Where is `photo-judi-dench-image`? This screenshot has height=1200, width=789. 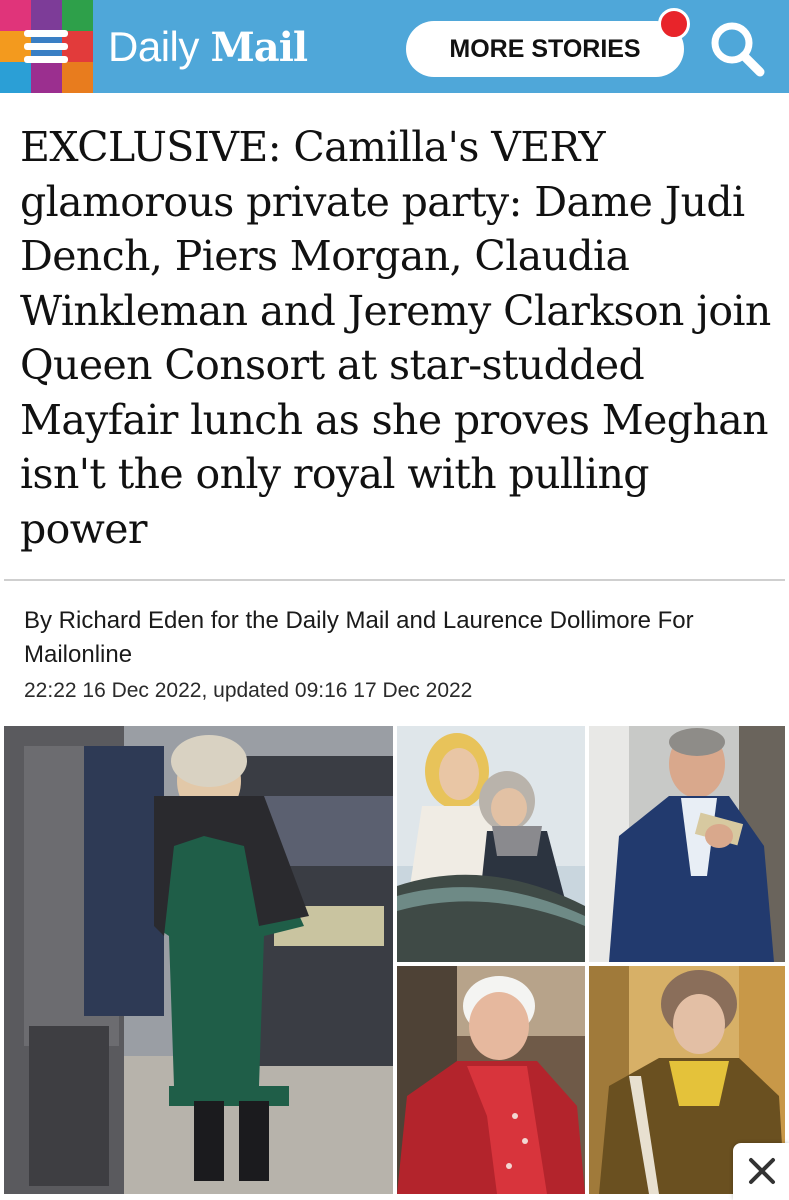
photo-judi-dench-image is located at coordinates (491, 1080).